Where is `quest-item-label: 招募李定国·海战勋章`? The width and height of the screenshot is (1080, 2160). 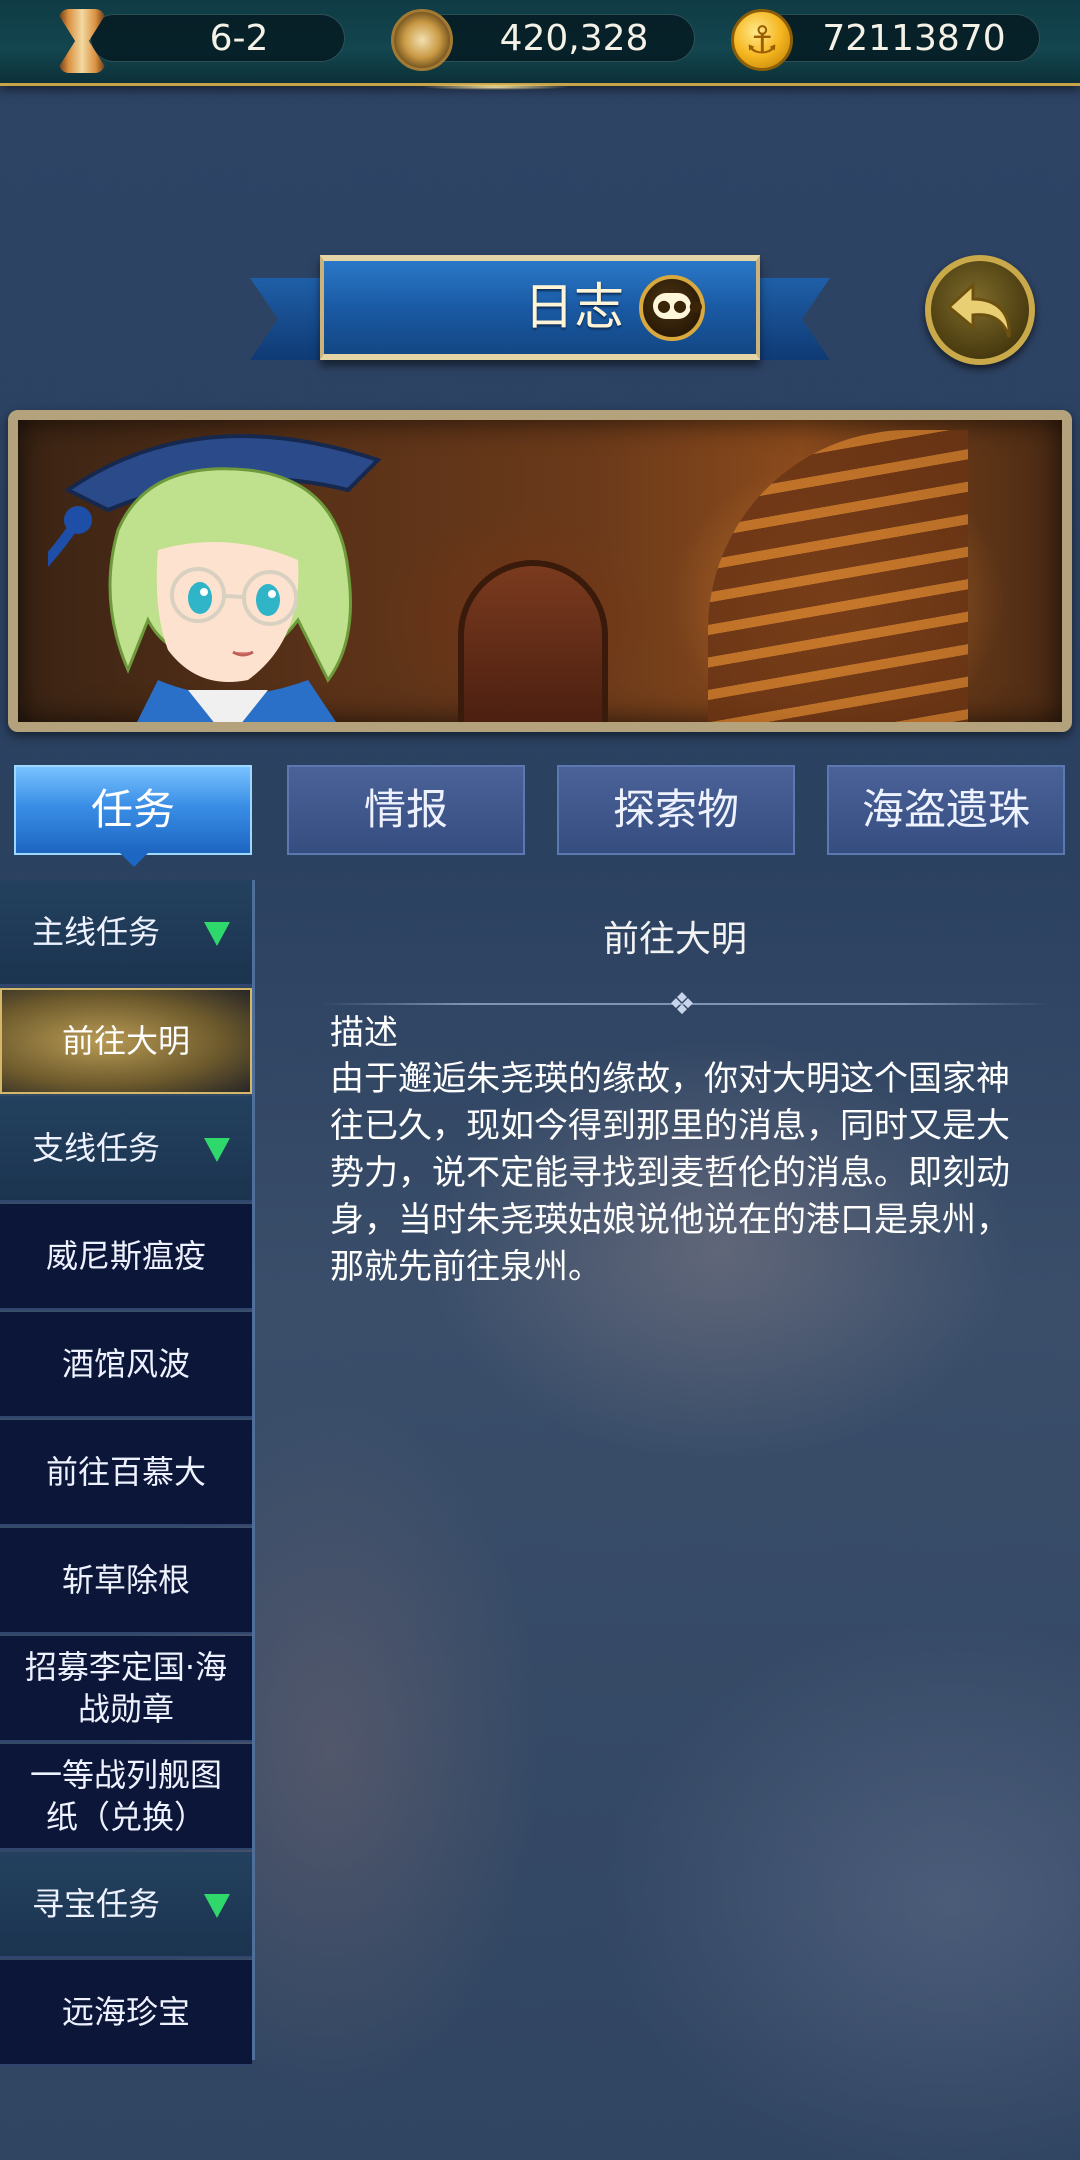
quest-item-label: 招募李定国·海战勋章 is located at coordinates (126, 1688).